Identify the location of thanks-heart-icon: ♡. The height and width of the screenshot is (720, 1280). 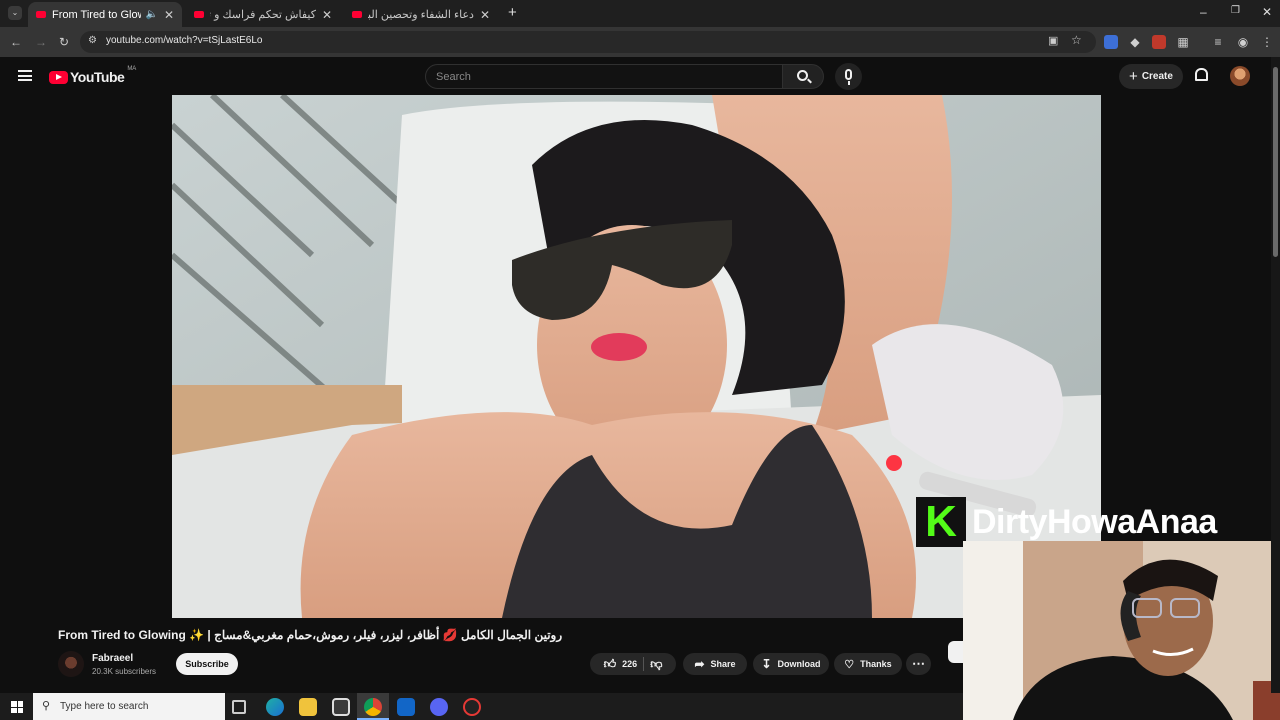
(849, 664).